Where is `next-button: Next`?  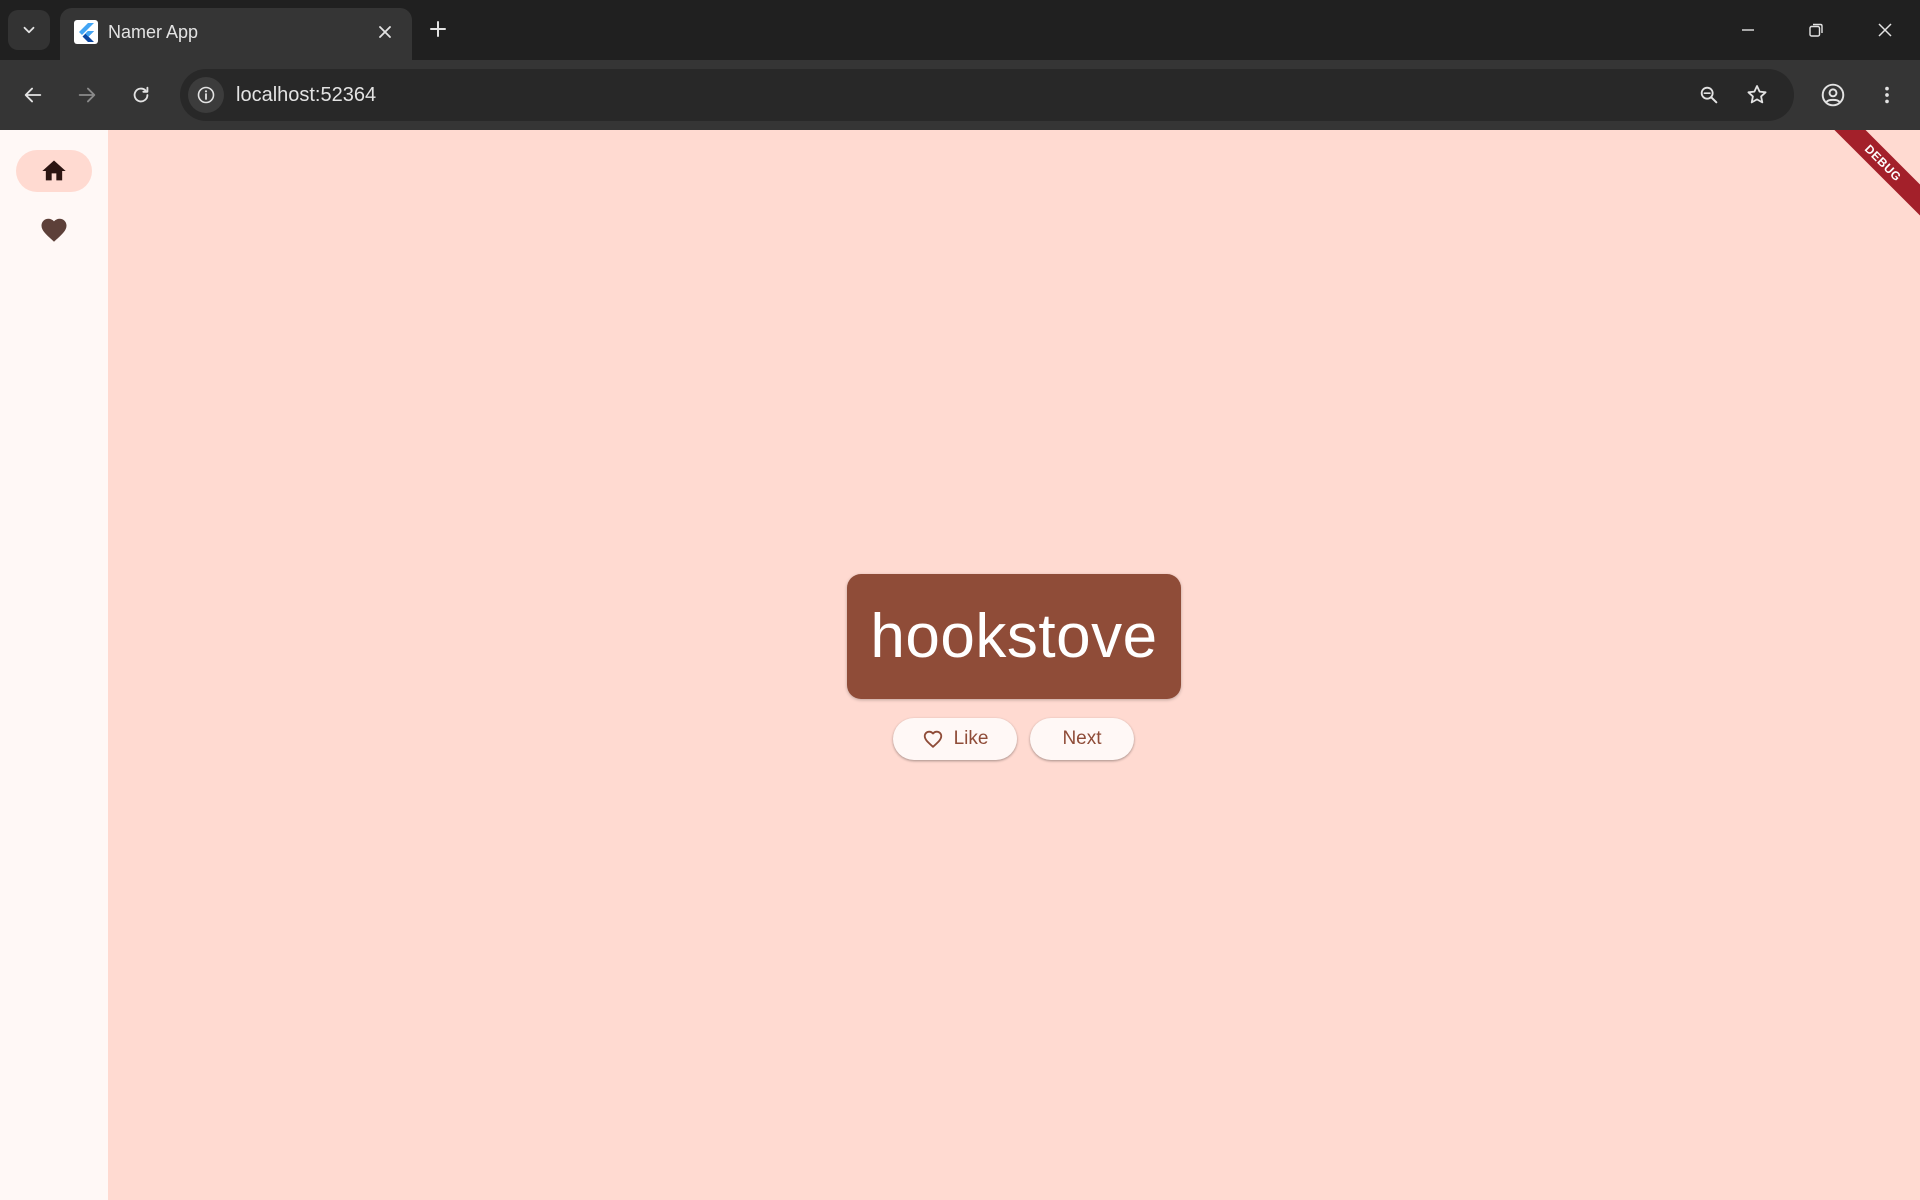 next-button: Next is located at coordinates (1082, 739).